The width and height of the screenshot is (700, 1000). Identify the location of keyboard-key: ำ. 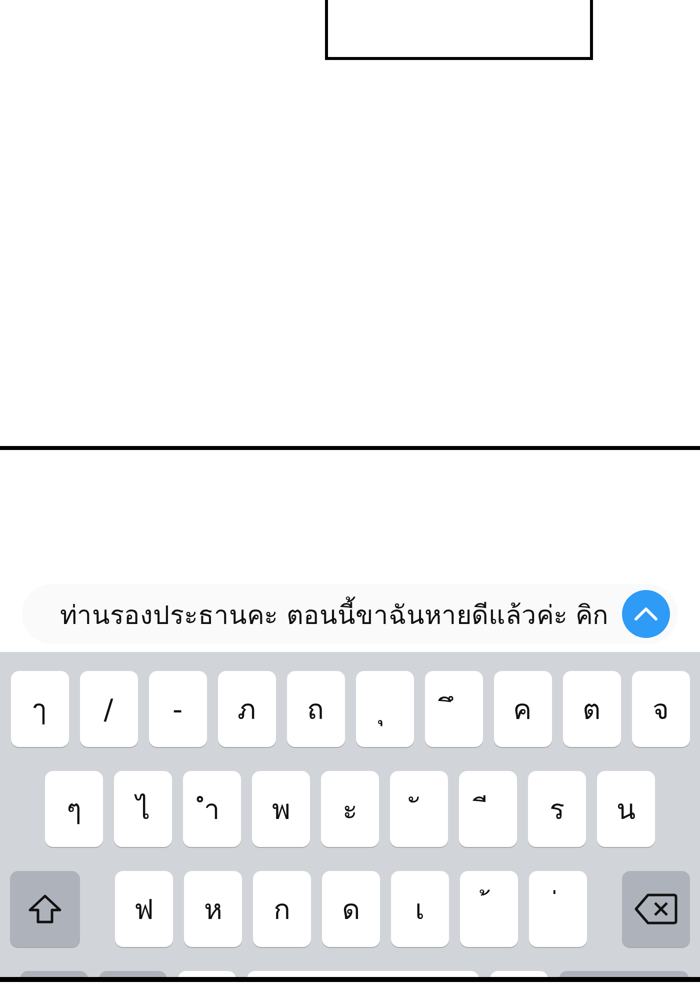
(212, 809).